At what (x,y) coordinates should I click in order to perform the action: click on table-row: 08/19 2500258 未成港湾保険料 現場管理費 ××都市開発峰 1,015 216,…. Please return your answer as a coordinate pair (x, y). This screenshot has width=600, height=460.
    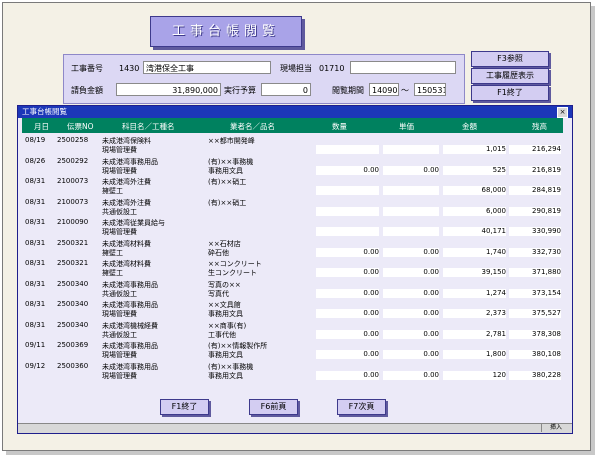
    Looking at the image, I should click on (292, 145).